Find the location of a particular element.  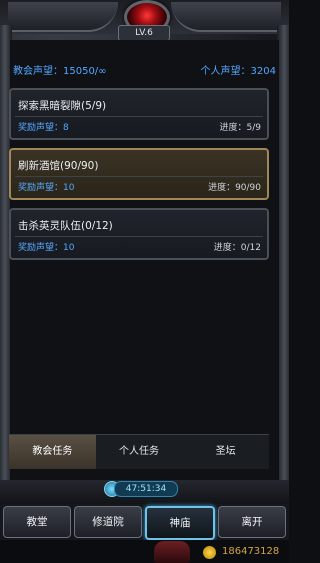

nav-monastery-button: 修道院 is located at coordinates (108, 522).